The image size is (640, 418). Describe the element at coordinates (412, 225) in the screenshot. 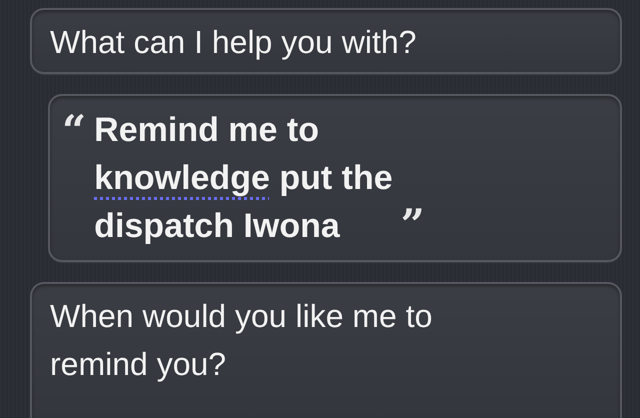

I see `quote-mark: ”` at that location.